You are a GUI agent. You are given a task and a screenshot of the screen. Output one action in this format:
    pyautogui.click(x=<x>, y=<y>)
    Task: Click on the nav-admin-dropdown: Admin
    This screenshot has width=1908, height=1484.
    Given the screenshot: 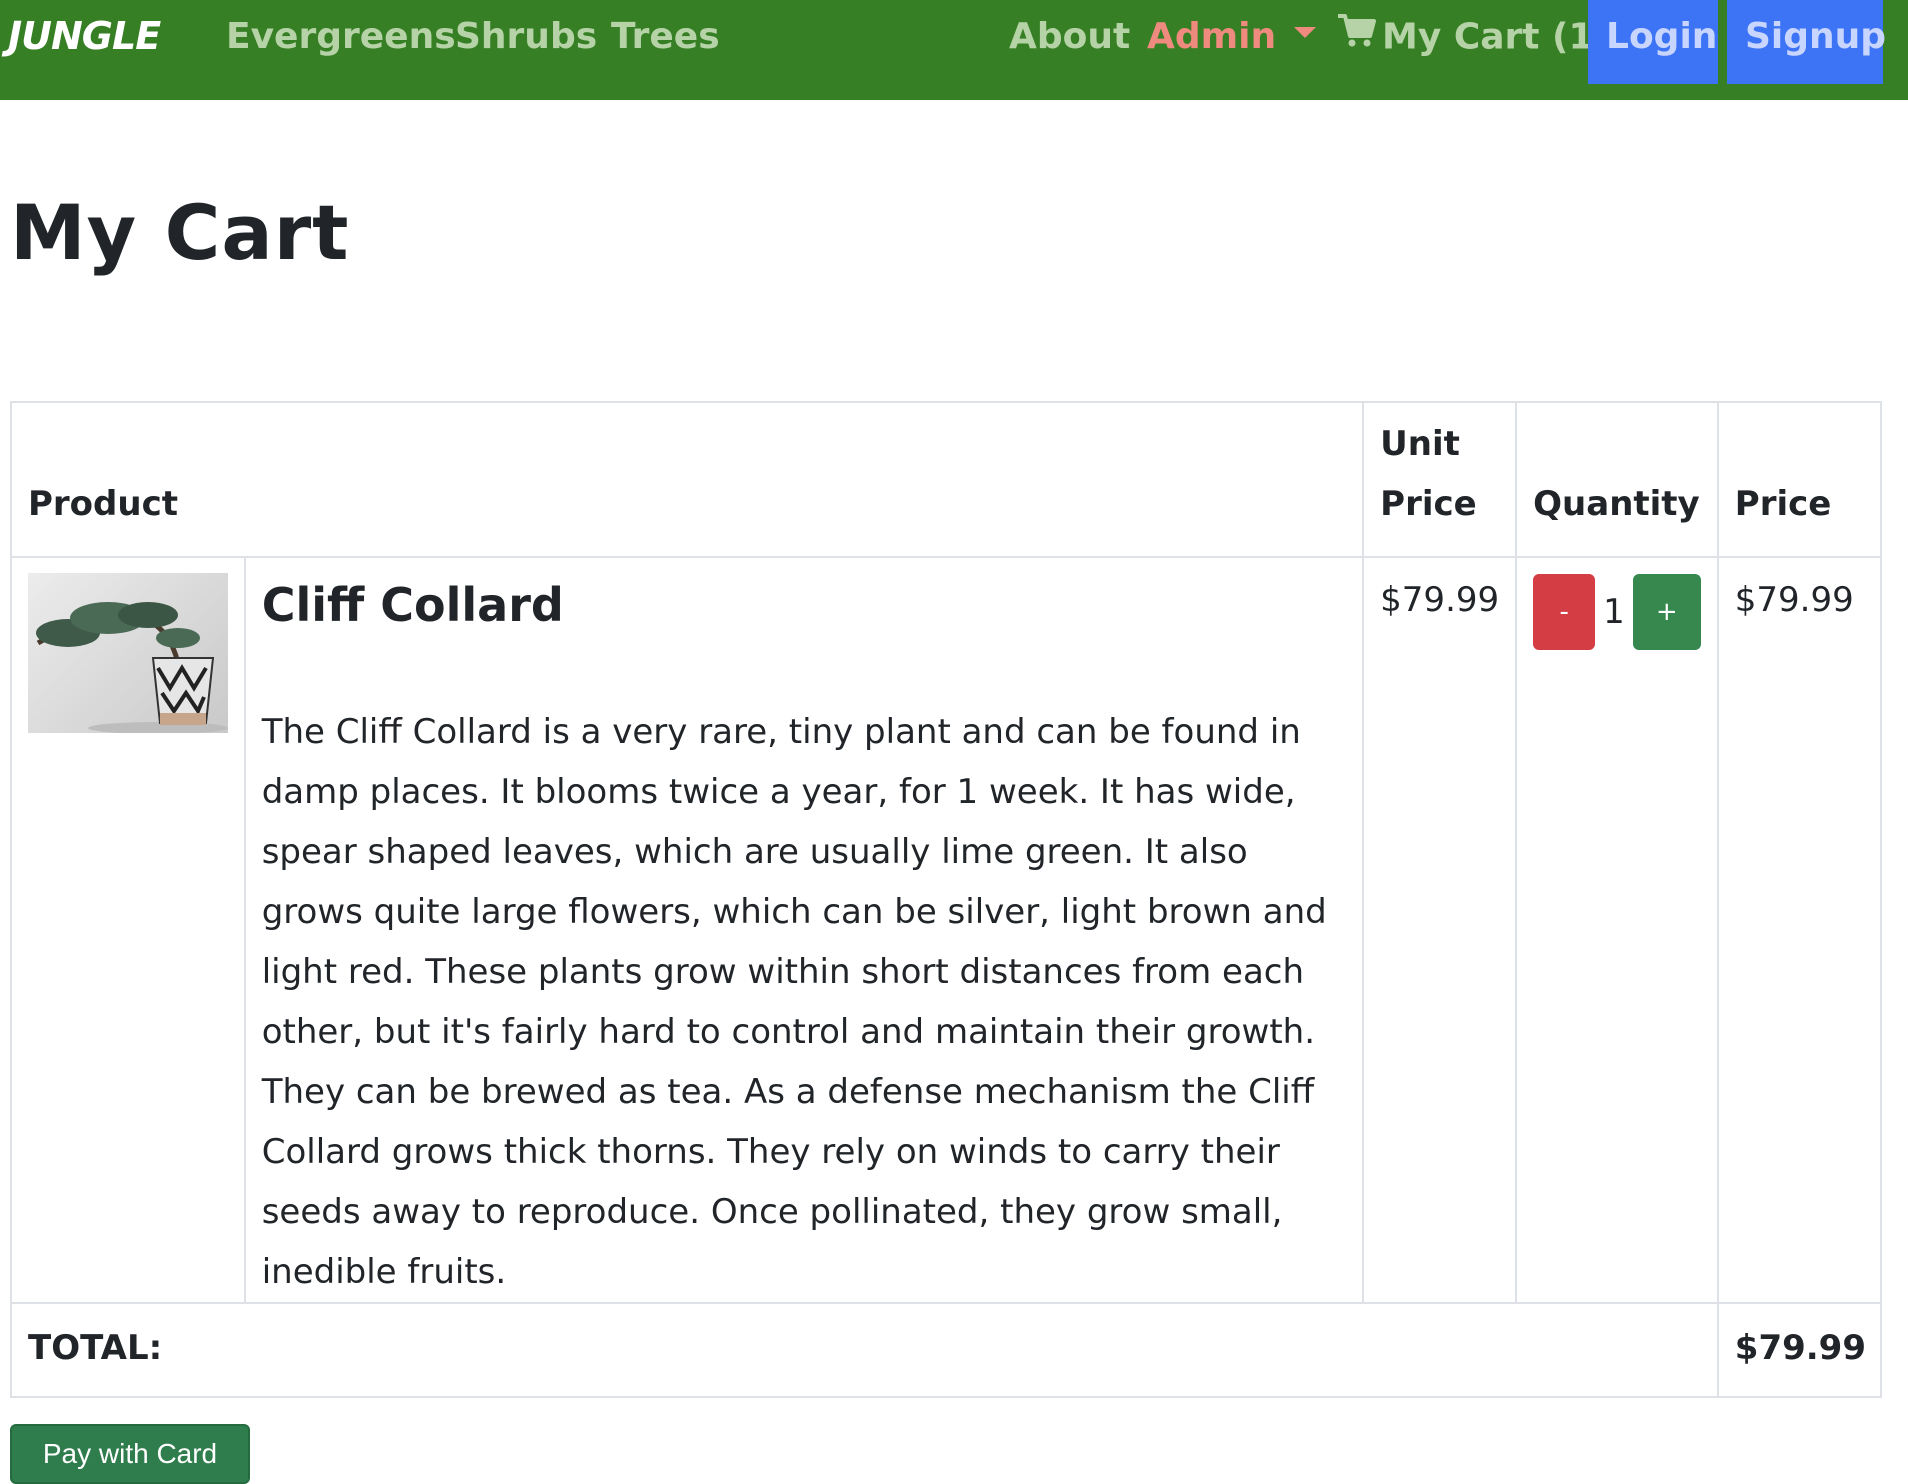 What is the action you would take?
    pyautogui.click(x=1232, y=36)
    